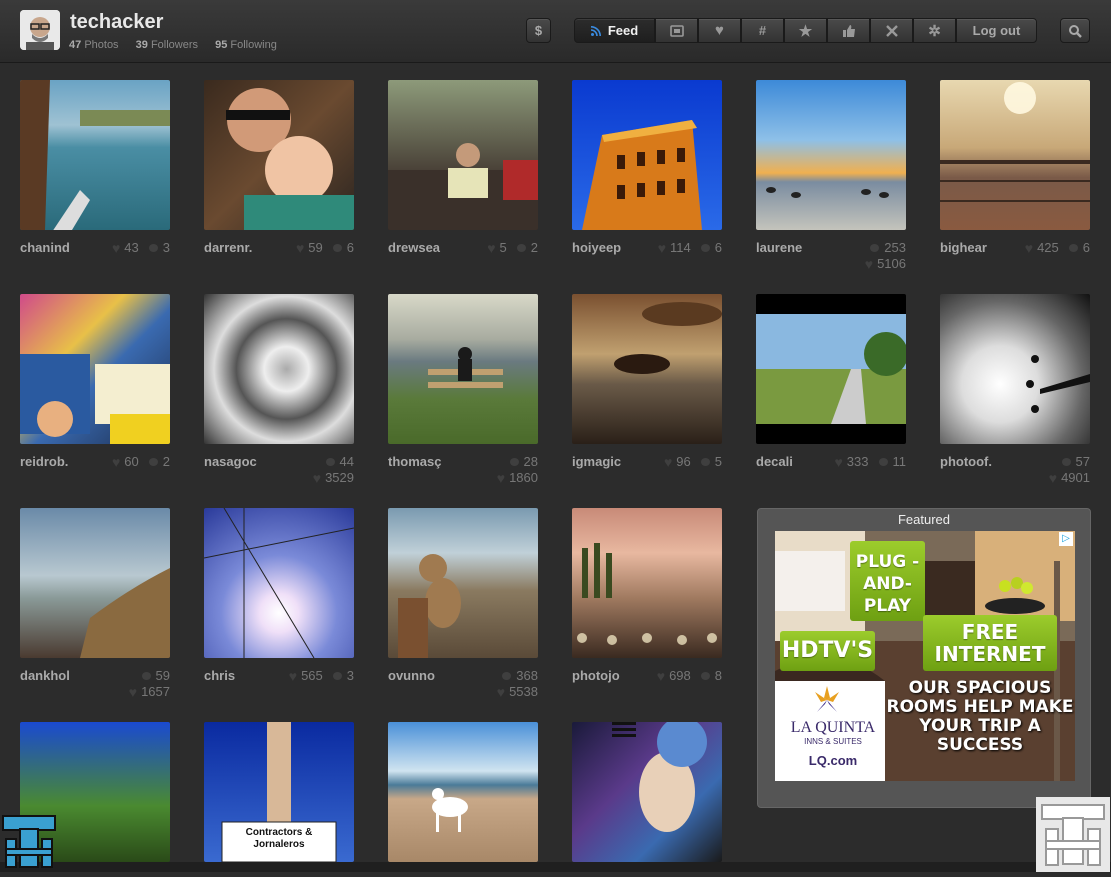 The width and height of the screenshot is (1111, 877). Describe the element at coordinates (827, 651) in the screenshot. I see `ad-bubble-hdtv: HDTV'S` at that location.